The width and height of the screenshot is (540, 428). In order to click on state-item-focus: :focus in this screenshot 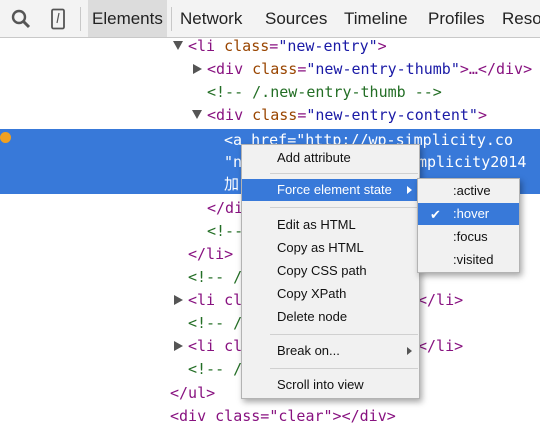, I will do `click(468, 237)`.